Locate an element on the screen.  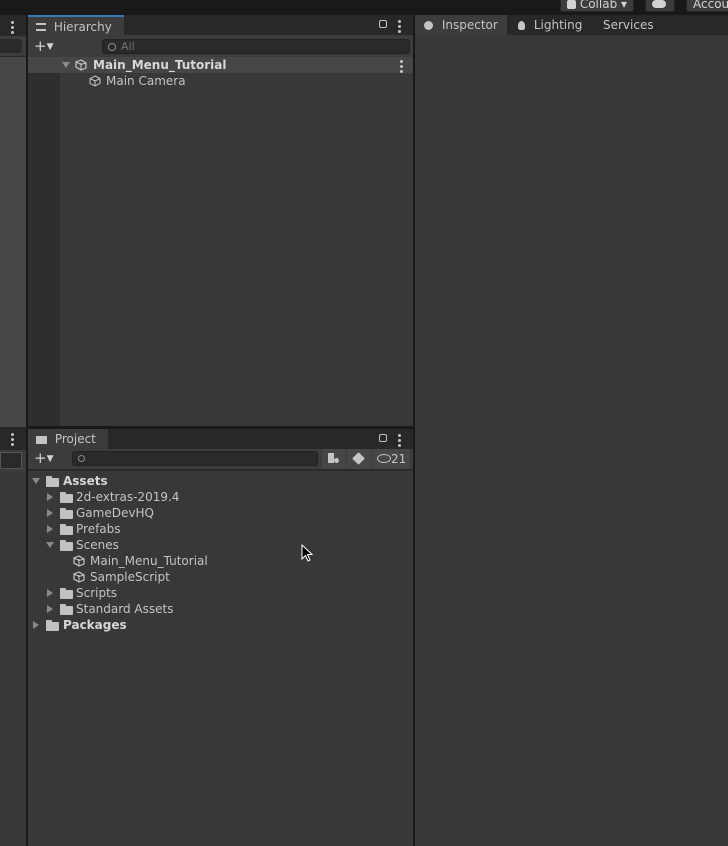
tree-label: SampleScript is located at coordinates (130, 577).